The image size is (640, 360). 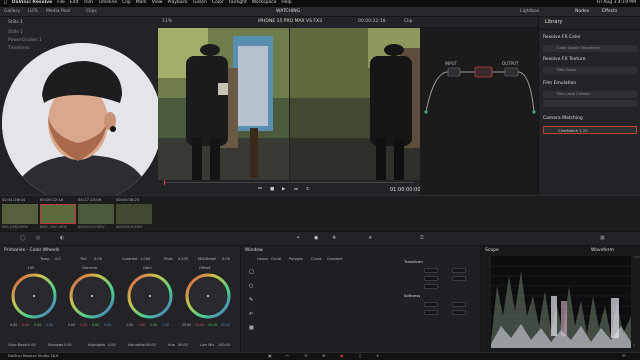 I want to click on wheel-value-red: 1.00, so click(x=141, y=325).